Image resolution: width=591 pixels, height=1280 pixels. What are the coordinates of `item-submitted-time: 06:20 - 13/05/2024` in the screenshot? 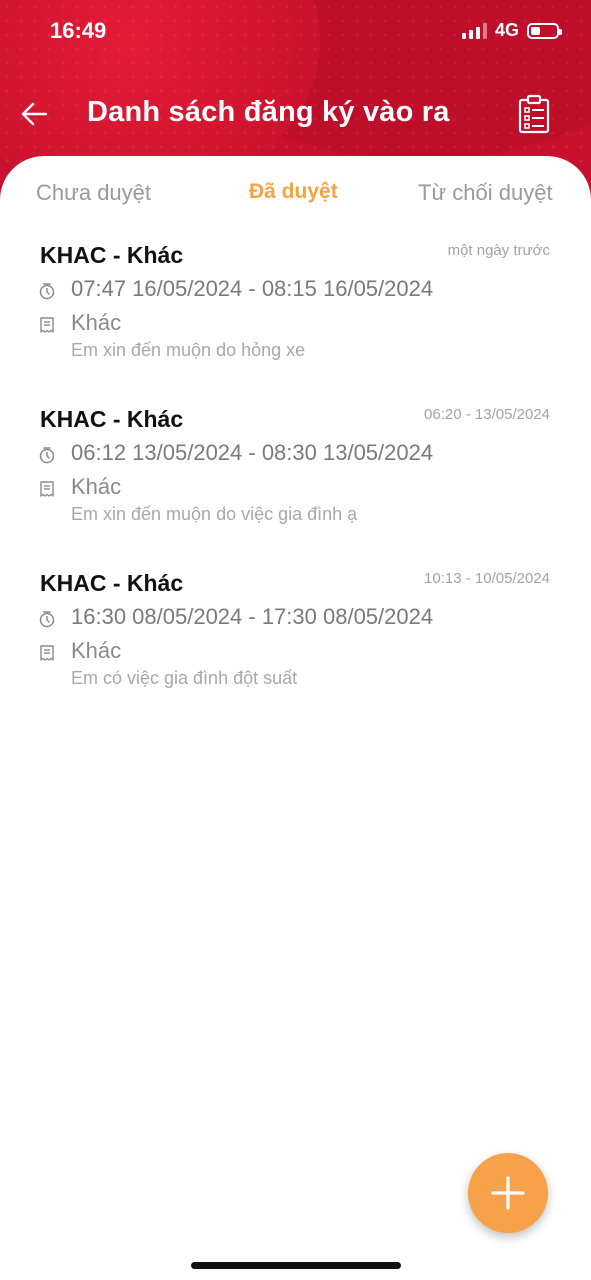 It's located at (487, 414).